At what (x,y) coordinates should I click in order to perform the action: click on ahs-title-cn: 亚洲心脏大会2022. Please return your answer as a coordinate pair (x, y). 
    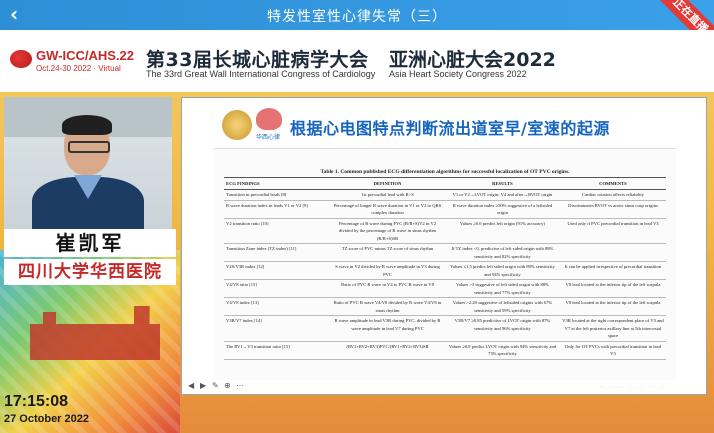
    Looking at the image, I should click on (472, 60).